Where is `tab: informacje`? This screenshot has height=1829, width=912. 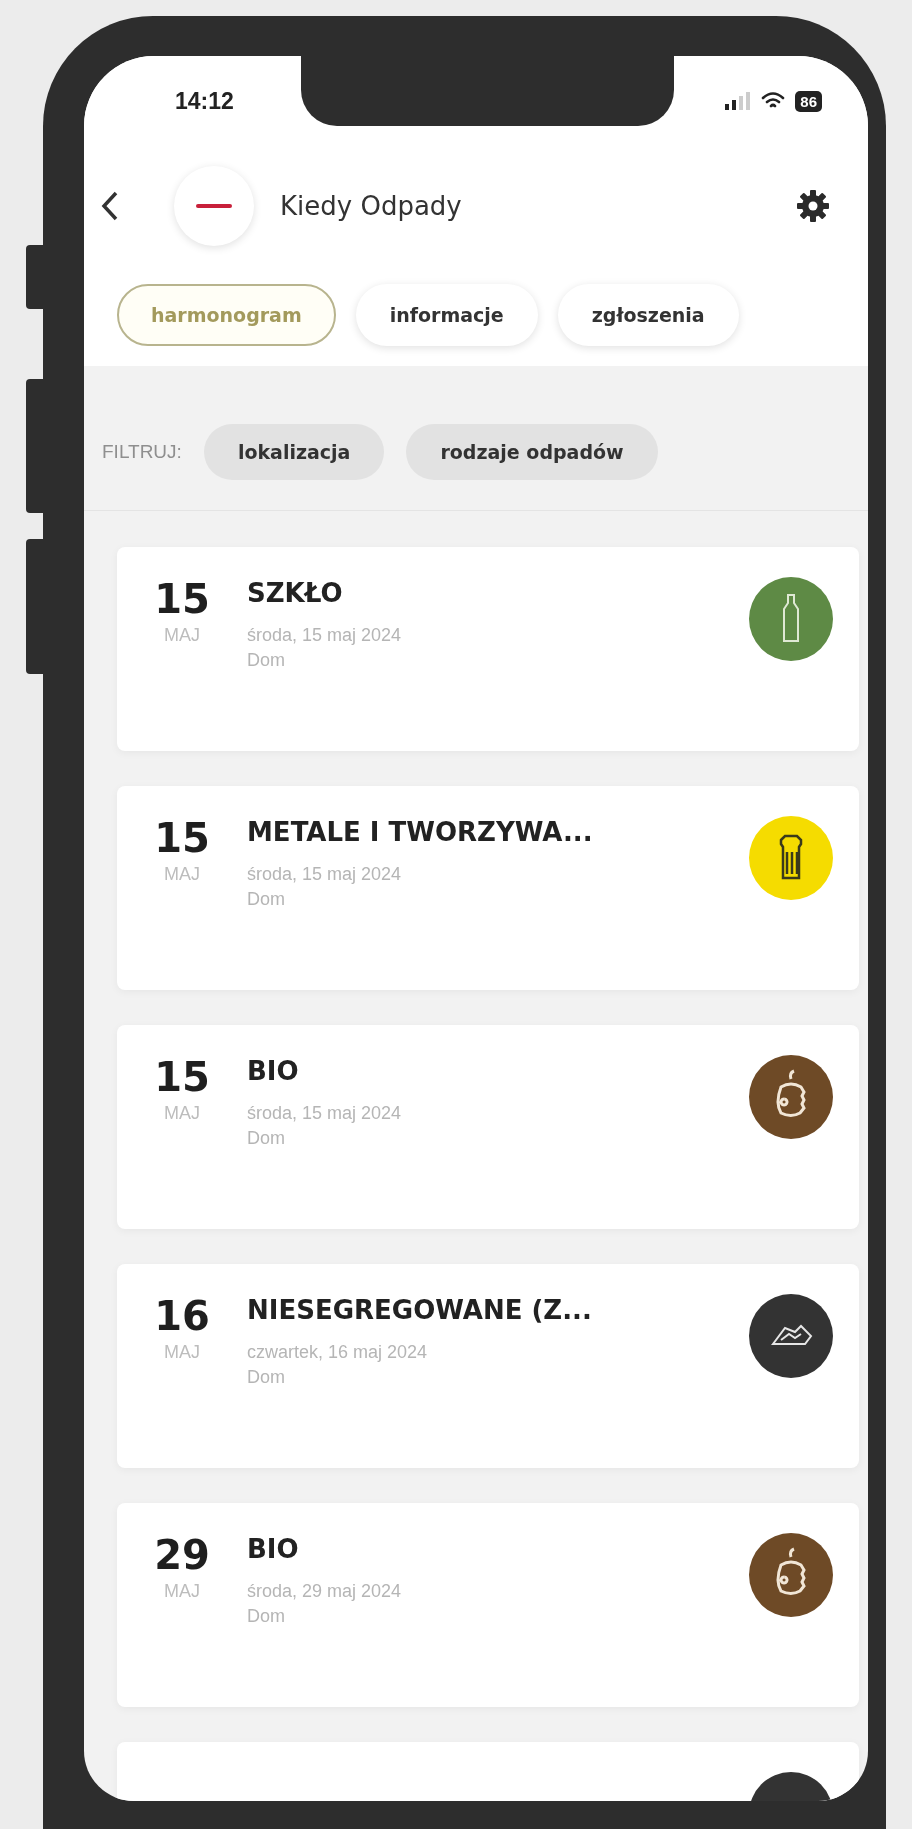
tab: informacje is located at coordinates (446, 315).